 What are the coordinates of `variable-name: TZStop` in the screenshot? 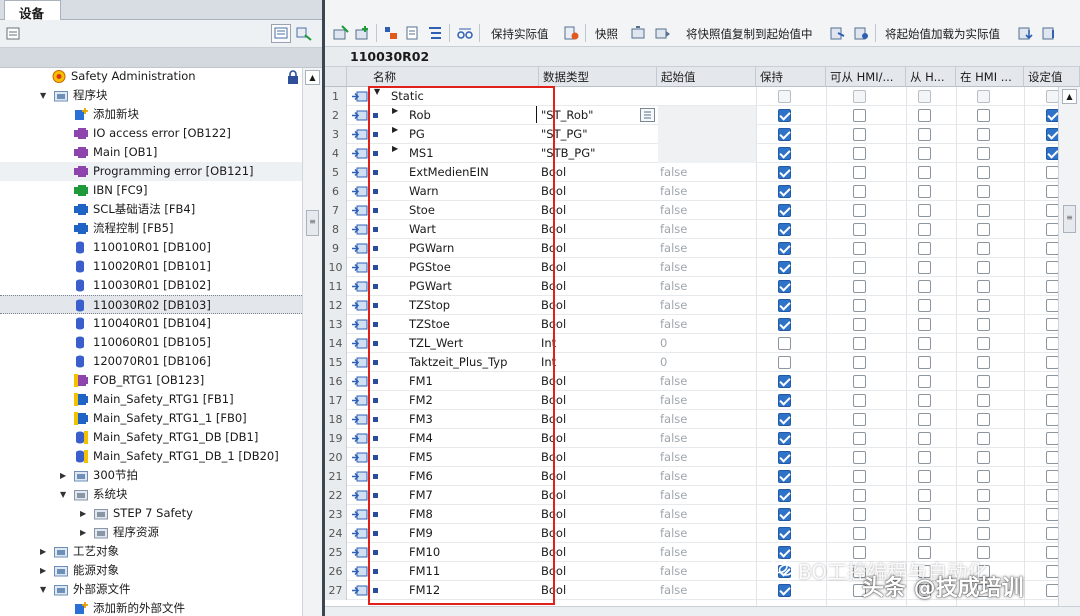 It's located at (474, 305).